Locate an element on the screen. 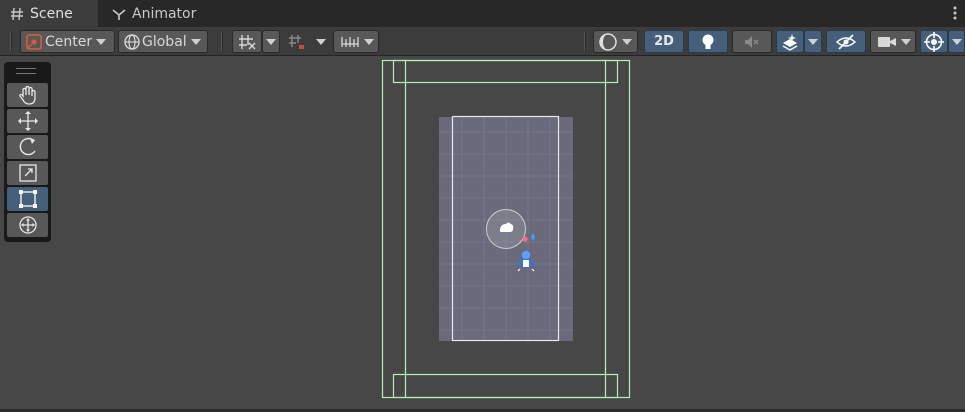 Image resolution: width=965 pixels, height=412 pixels. ruler-dropdown is located at coordinates (356, 41).